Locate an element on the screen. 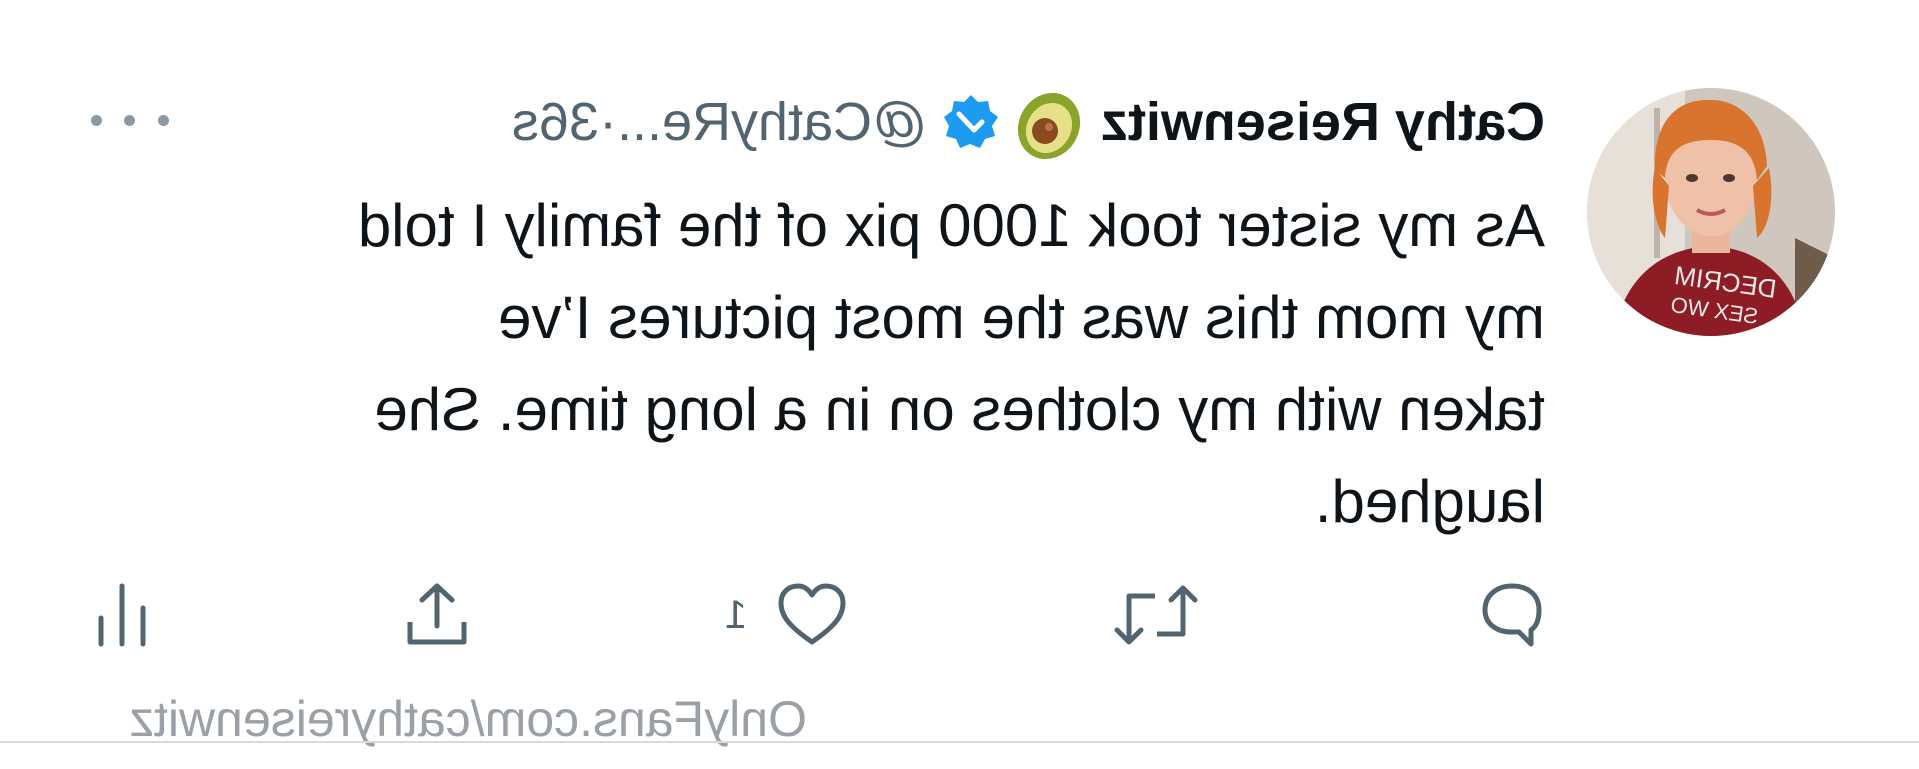  heart-icon is located at coordinates (812, 614).